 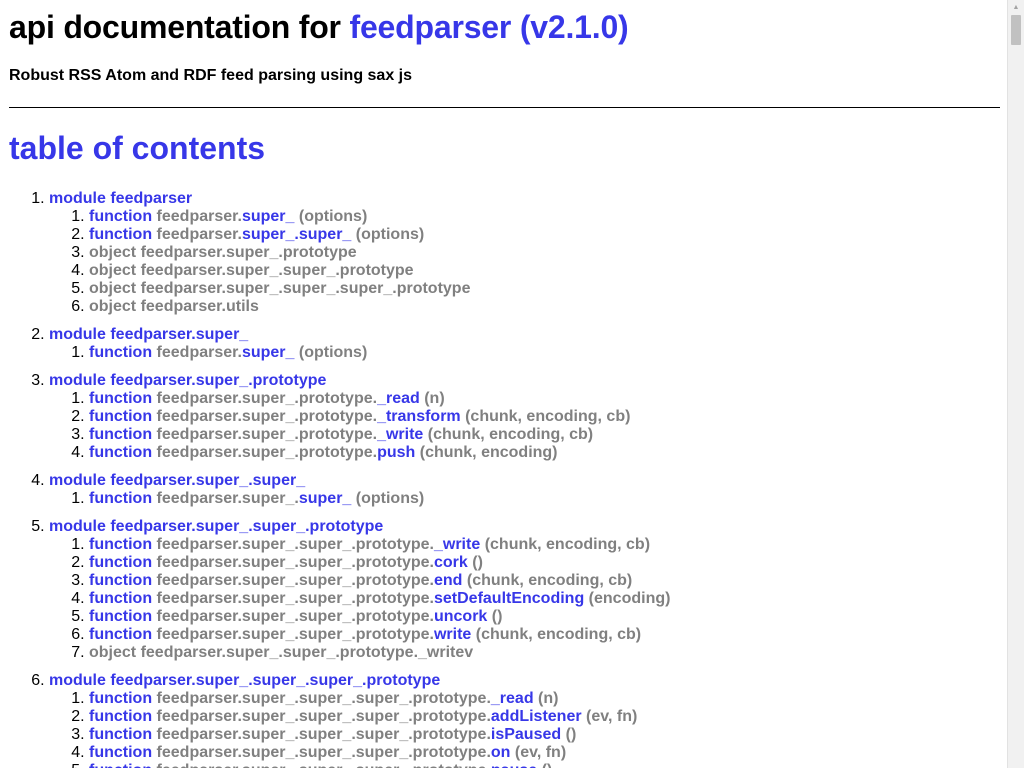 What do you see at coordinates (544, 307) in the screenshot?
I see `toc-member-item: object feedparser.utils` at bounding box center [544, 307].